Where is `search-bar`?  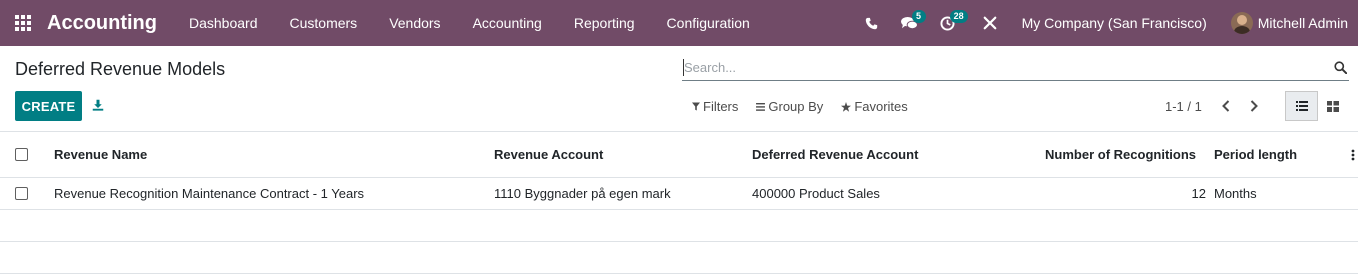 search-bar is located at coordinates (1015, 67).